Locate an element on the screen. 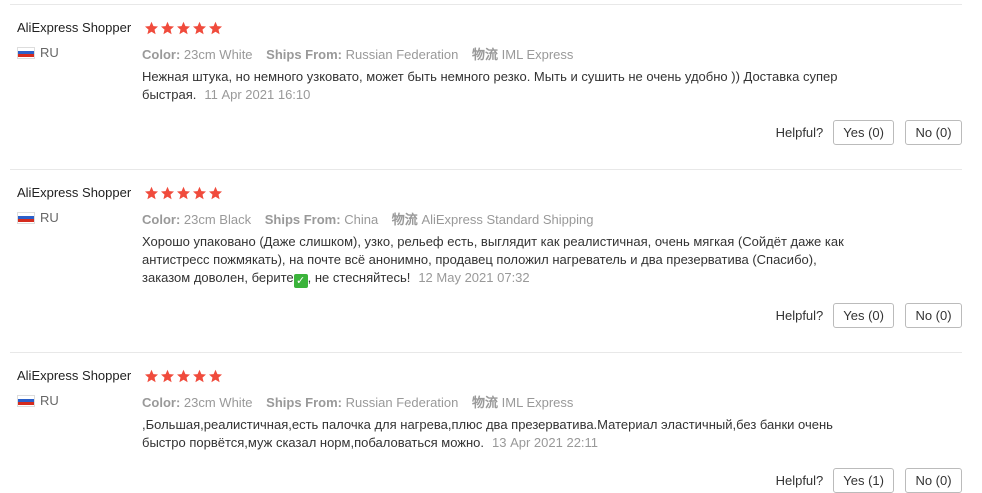  ships-from-value: China is located at coordinates (361, 219).